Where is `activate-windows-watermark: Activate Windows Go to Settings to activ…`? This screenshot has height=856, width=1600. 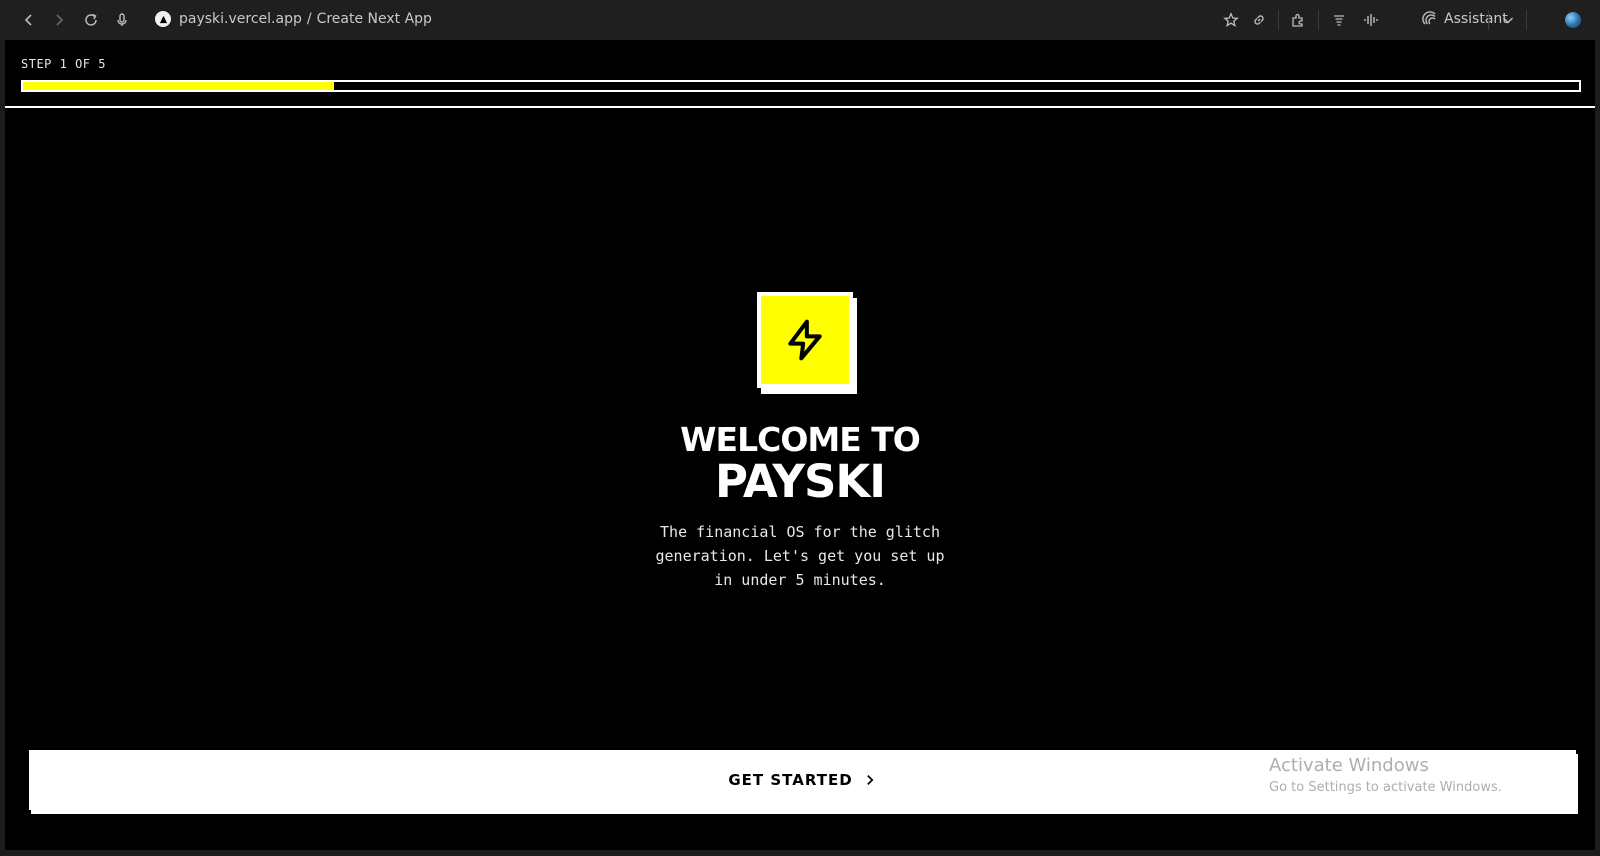 activate-windows-watermark: Activate Windows Go to Settings to activ… is located at coordinates (1385, 776).